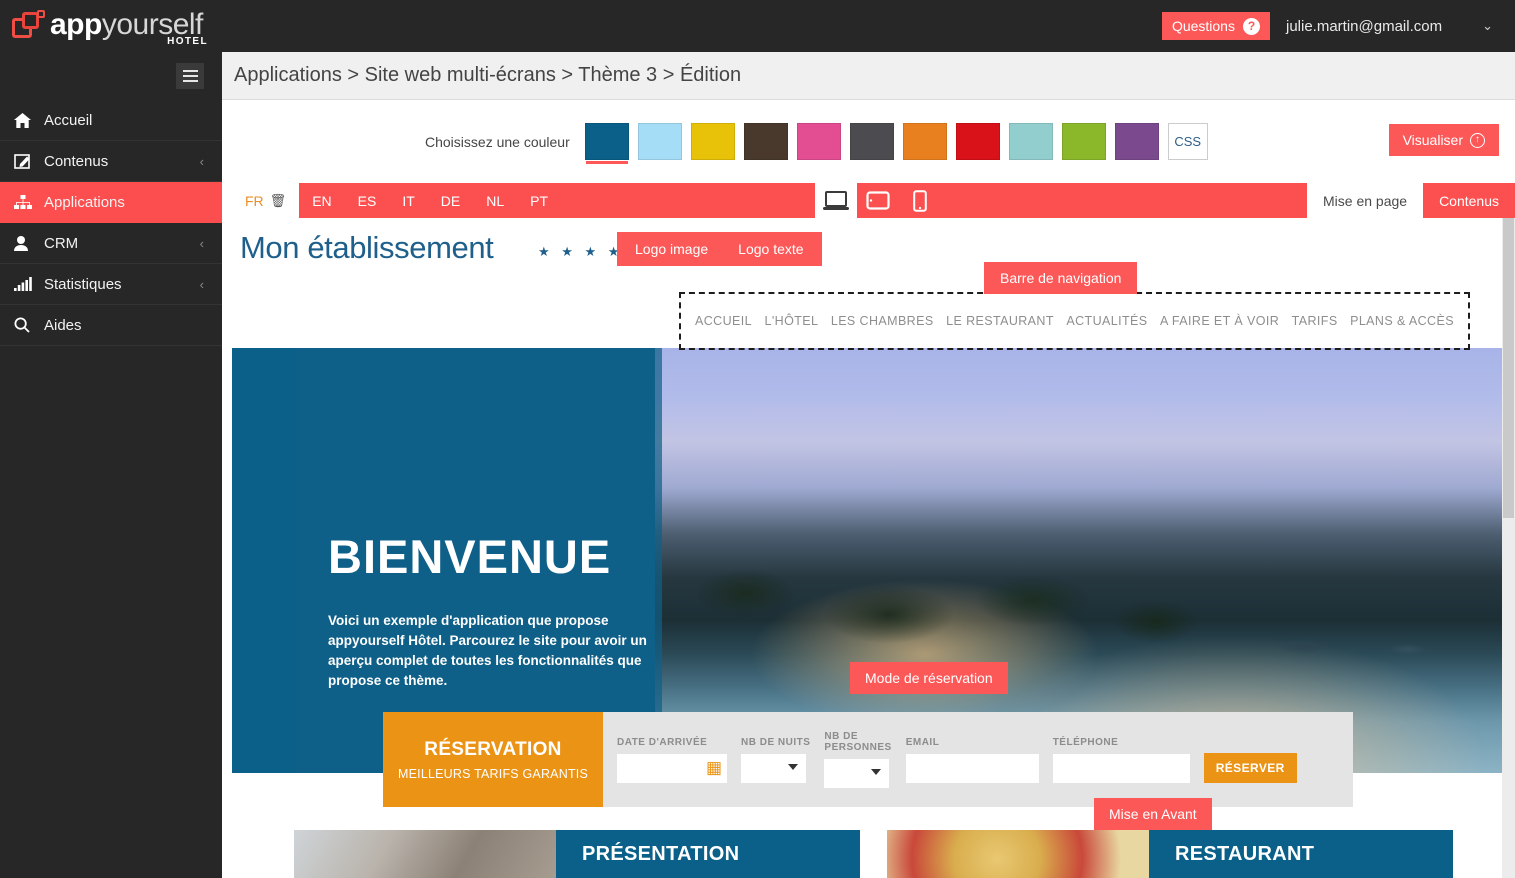  What do you see at coordinates (1487, 26) in the screenshot?
I see `chevron-down-icon: ⌄` at bounding box center [1487, 26].